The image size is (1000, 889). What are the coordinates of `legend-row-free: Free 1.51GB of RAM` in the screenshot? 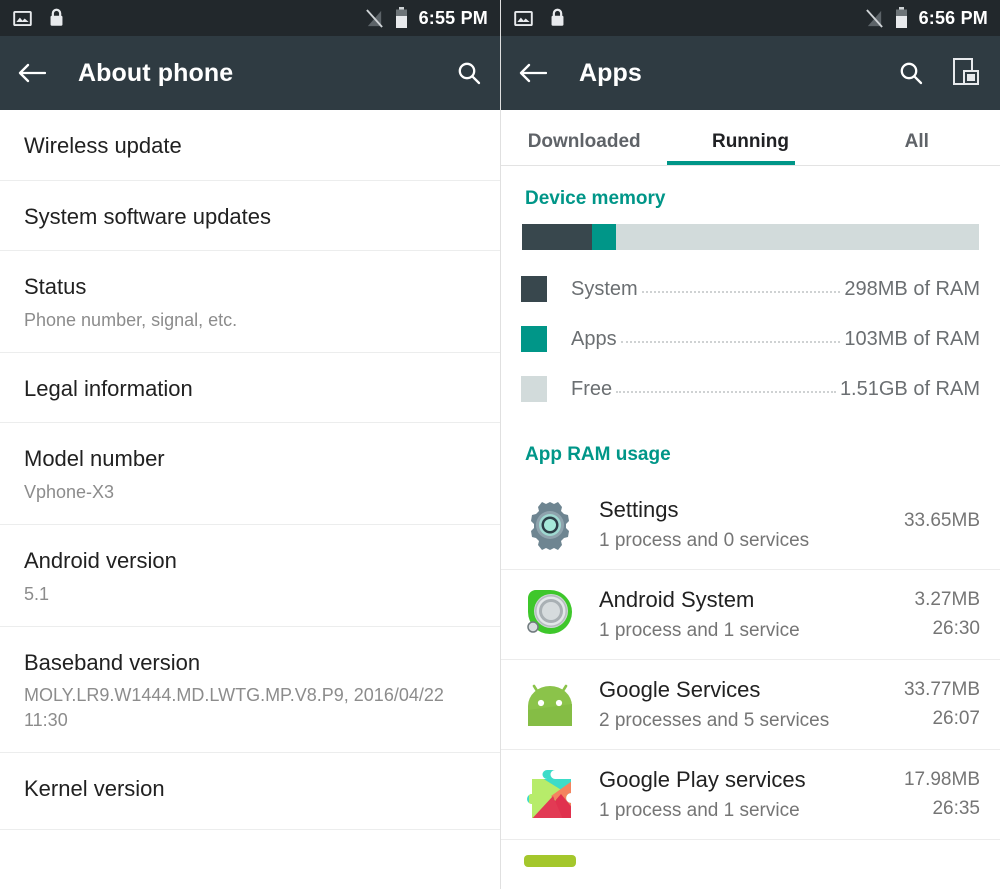 It's located at (750, 389).